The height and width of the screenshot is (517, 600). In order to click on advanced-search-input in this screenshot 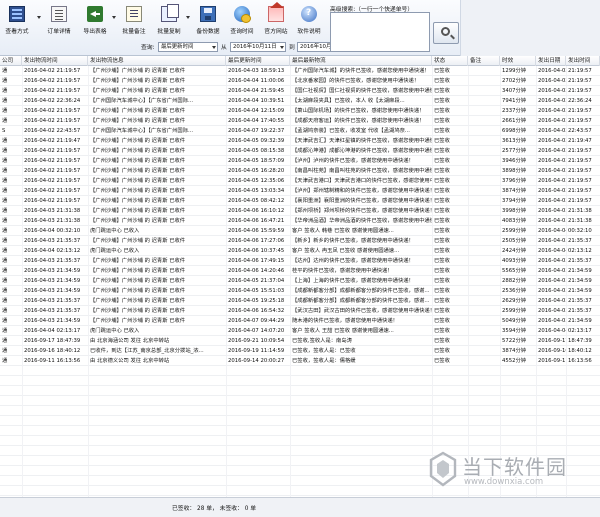, I will do `click(380, 32)`.